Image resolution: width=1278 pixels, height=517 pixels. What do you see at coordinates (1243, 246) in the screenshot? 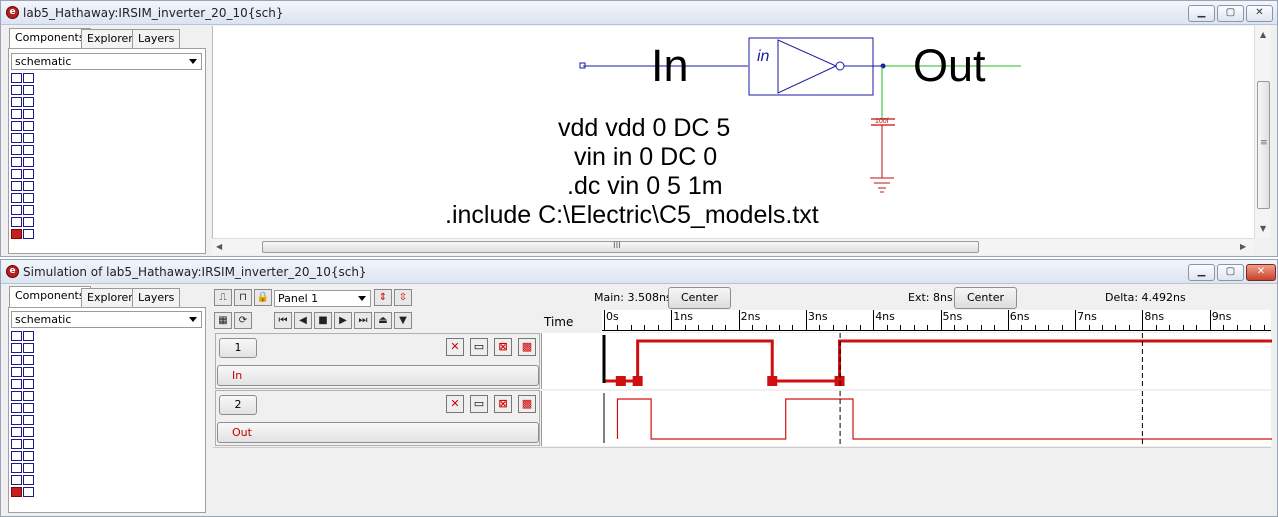
I see `scroll-right-icon: ▶` at bounding box center [1243, 246].